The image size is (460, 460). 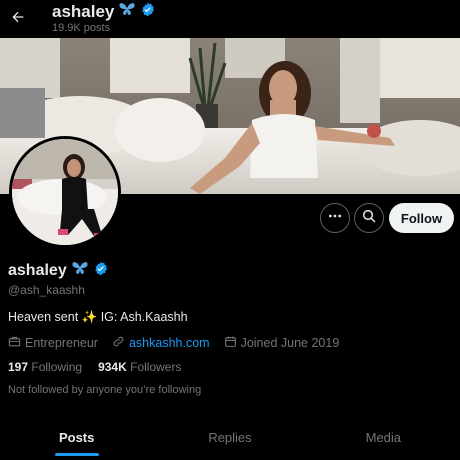 I want to click on joined-label: Joined June 2019, so click(x=290, y=343).